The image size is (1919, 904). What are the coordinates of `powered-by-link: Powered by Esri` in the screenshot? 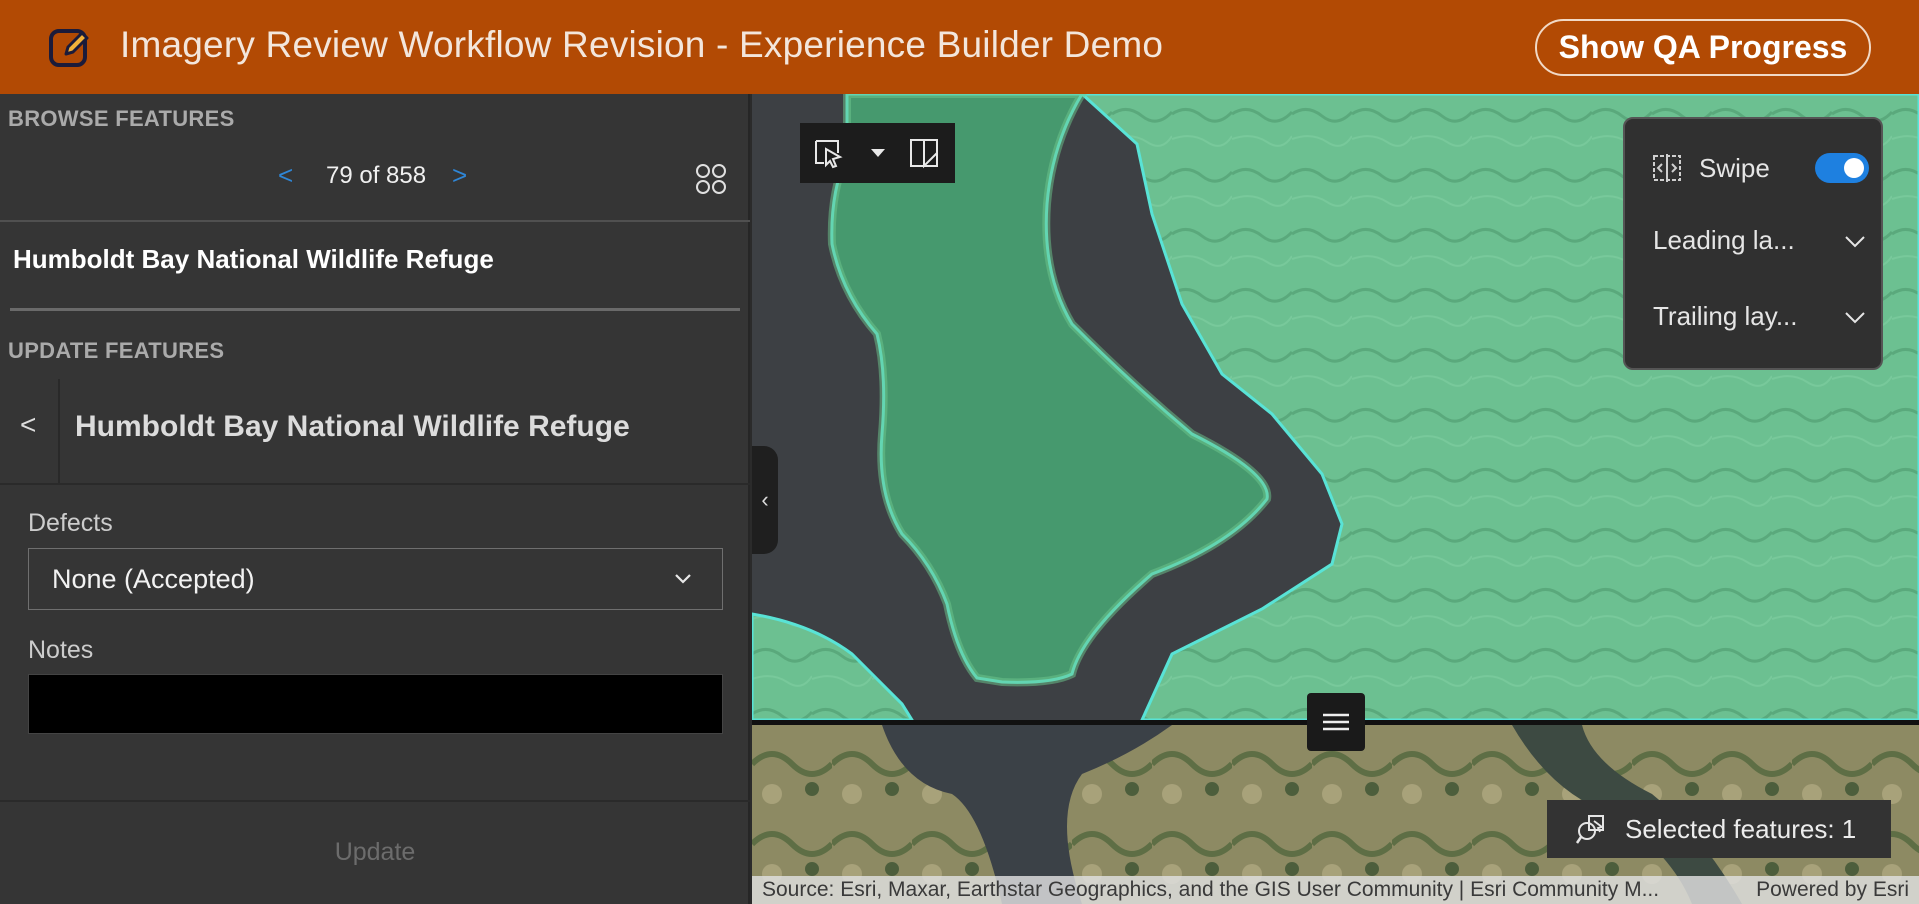 It's located at (1832, 890).